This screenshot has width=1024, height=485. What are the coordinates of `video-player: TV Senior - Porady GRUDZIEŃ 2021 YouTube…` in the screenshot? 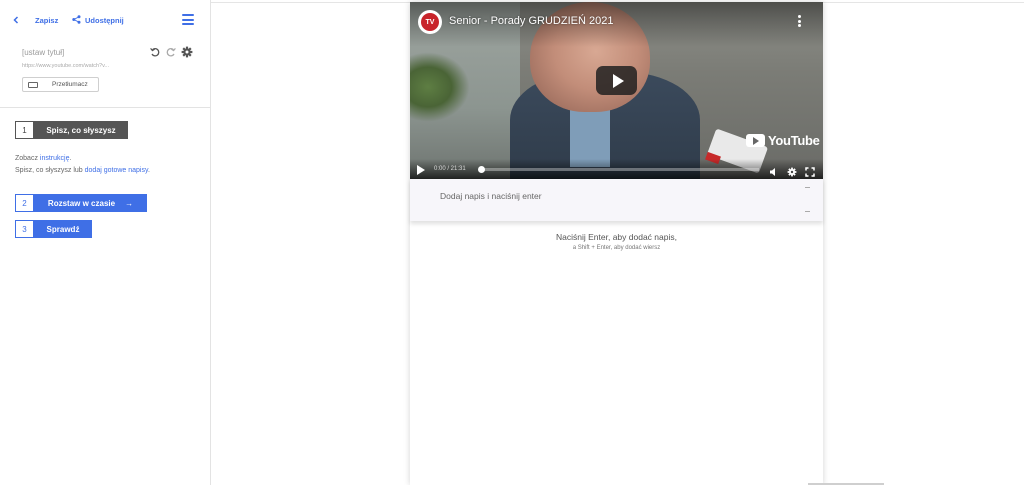 It's located at (616, 90).